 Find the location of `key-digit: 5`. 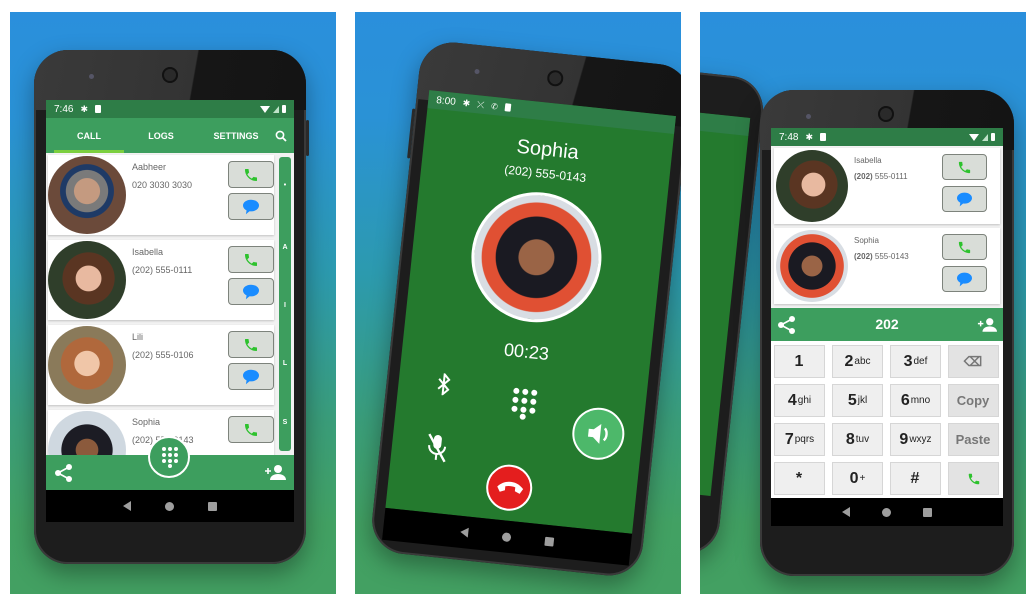

key-digit: 5 is located at coordinates (852, 400).